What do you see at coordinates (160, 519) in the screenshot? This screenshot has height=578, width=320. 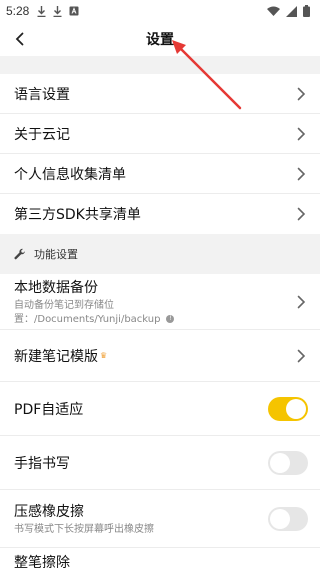 I see `row-pressure-eraser: 压感橡皮擦 书写模式下长按屏幕呼出橡皮擦` at bounding box center [160, 519].